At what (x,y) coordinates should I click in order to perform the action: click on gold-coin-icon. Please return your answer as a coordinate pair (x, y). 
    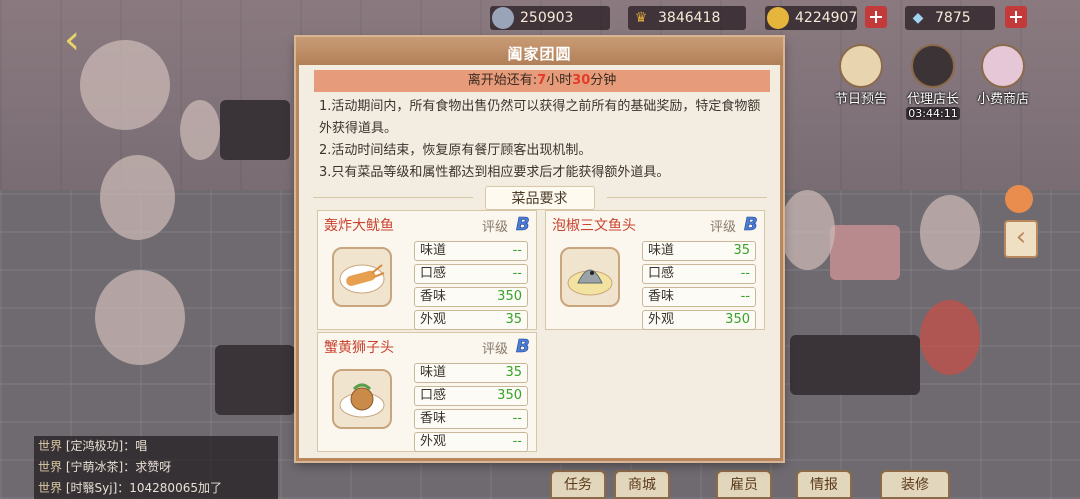
    Looking at the image, I should click on (778, 18).